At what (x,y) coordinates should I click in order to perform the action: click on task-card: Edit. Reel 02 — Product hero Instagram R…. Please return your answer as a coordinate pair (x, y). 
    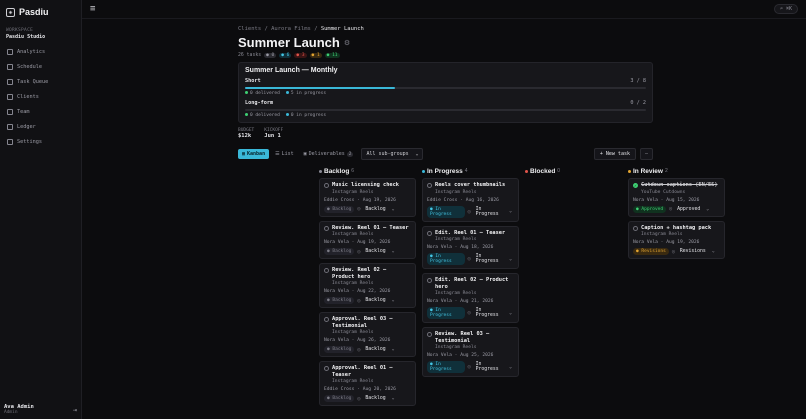
    Looking at the image, I should click on (470, 298).